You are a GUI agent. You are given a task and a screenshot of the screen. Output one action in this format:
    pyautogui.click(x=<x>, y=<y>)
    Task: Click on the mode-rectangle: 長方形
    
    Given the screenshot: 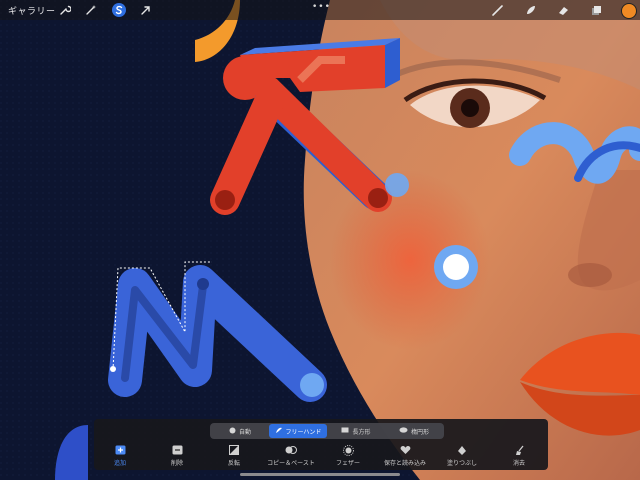 What is the action you would take?
    pyautogui.click(x=356, y=431)
    